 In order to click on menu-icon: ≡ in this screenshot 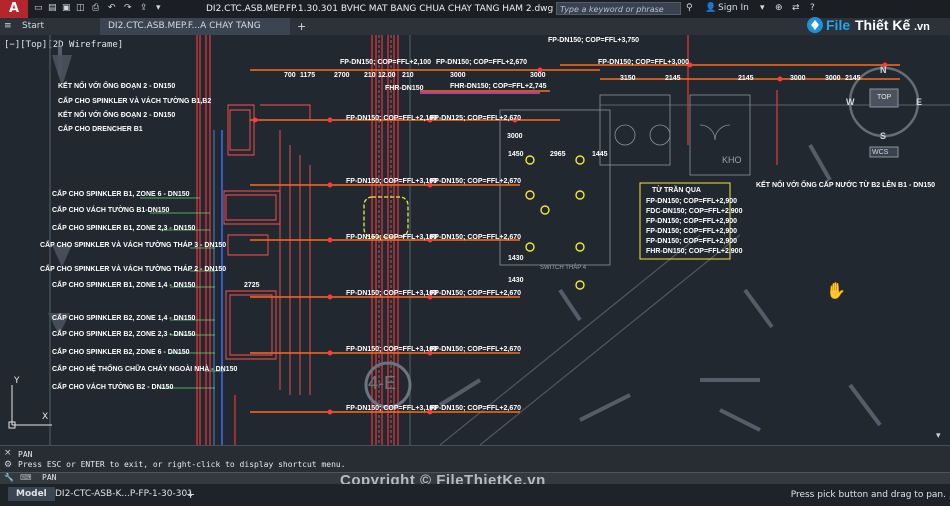, I will do `click(8, 26)`.